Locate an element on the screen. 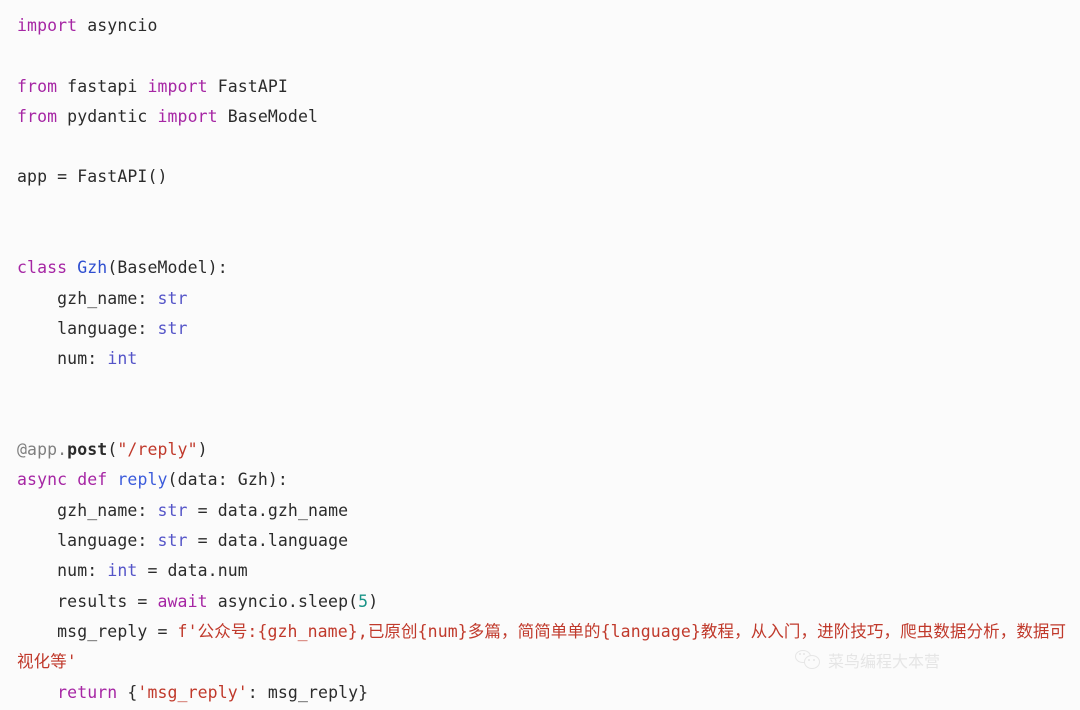 This screenshot has height=710, width=1080. name-fastapi-class: FastAPI is located at coordinates (247, 86).